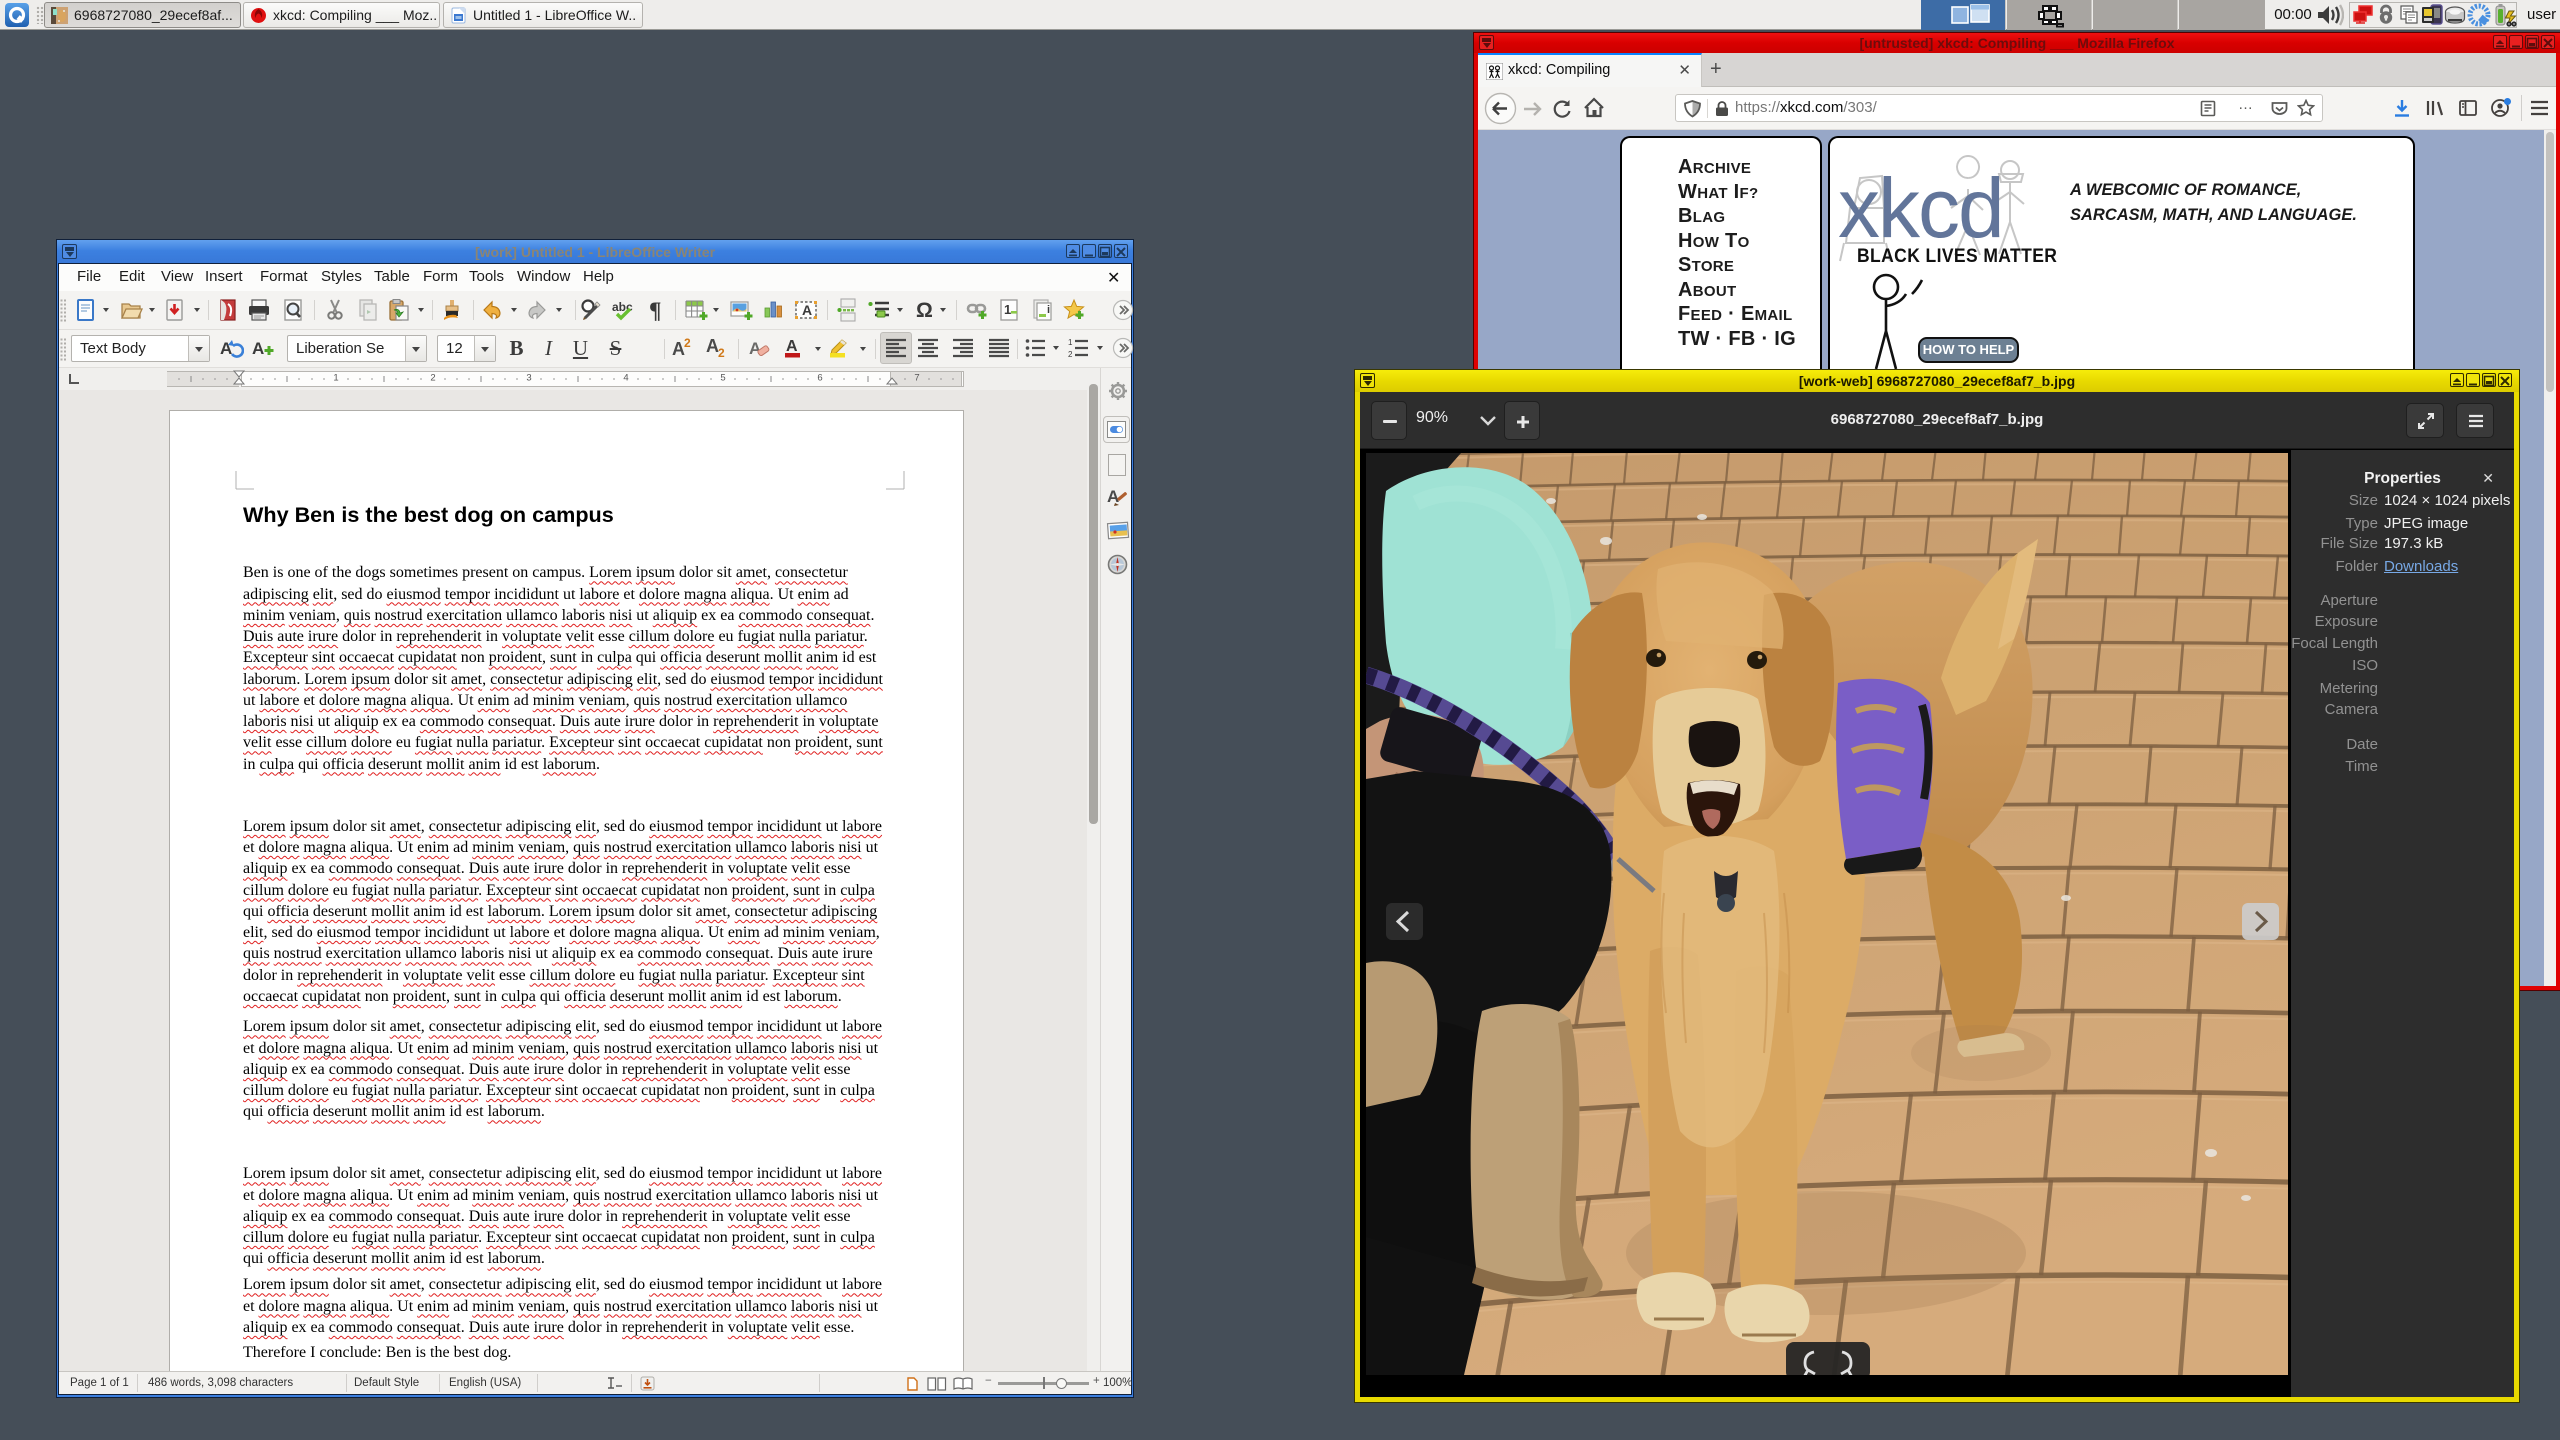 The height and width of the screenshot is (1440, 2560). Describe the element at coordinates (1048, 310) in the screenshot. I see `svg-text: i` at that location.